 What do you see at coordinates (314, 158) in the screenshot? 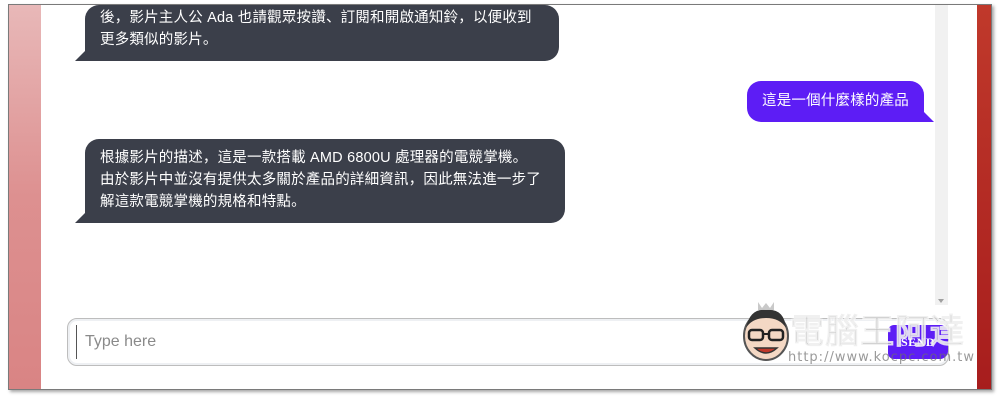
I see `message-line: 根據影片的描述，這是一款搭載 AMD 6800U 處理器的電競掌機。` at bounding box center [314, 158].